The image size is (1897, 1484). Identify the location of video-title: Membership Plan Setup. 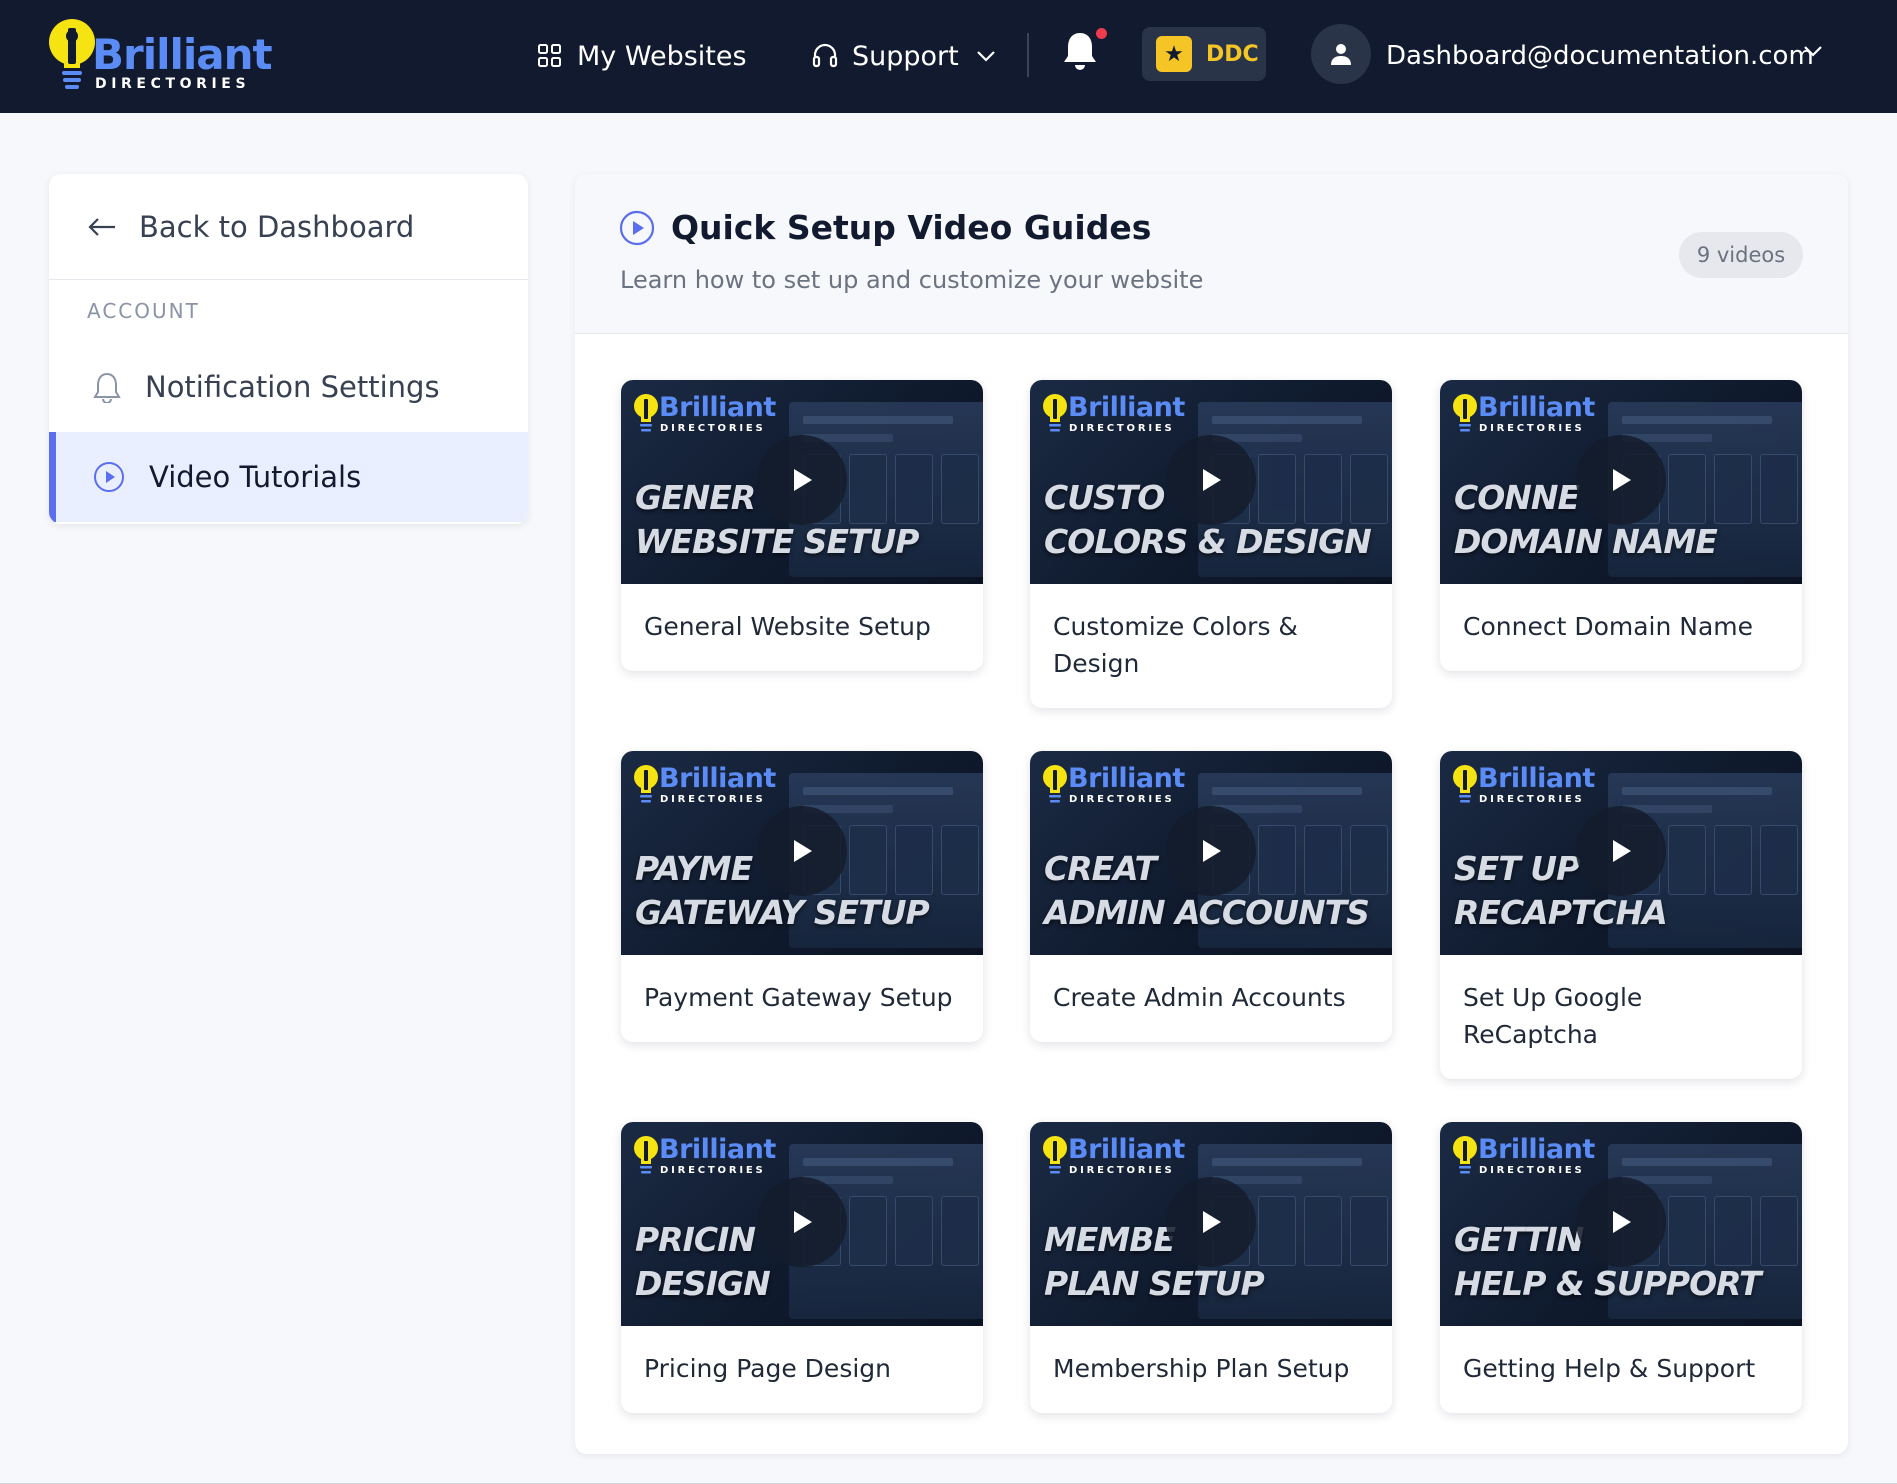
(1211, 1369).